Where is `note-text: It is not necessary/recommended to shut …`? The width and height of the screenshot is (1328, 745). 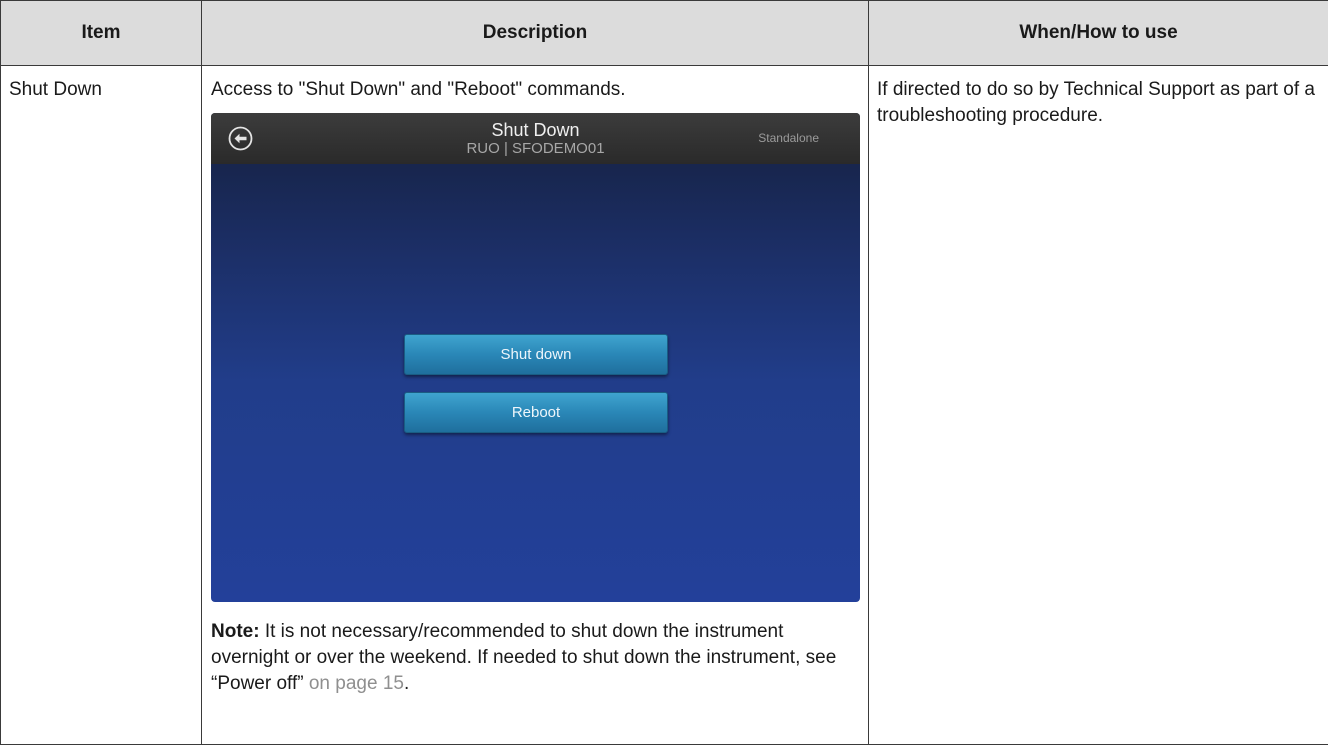 note-text: It is not necessary/recommended to shut … is located at coordinates (524, 657).